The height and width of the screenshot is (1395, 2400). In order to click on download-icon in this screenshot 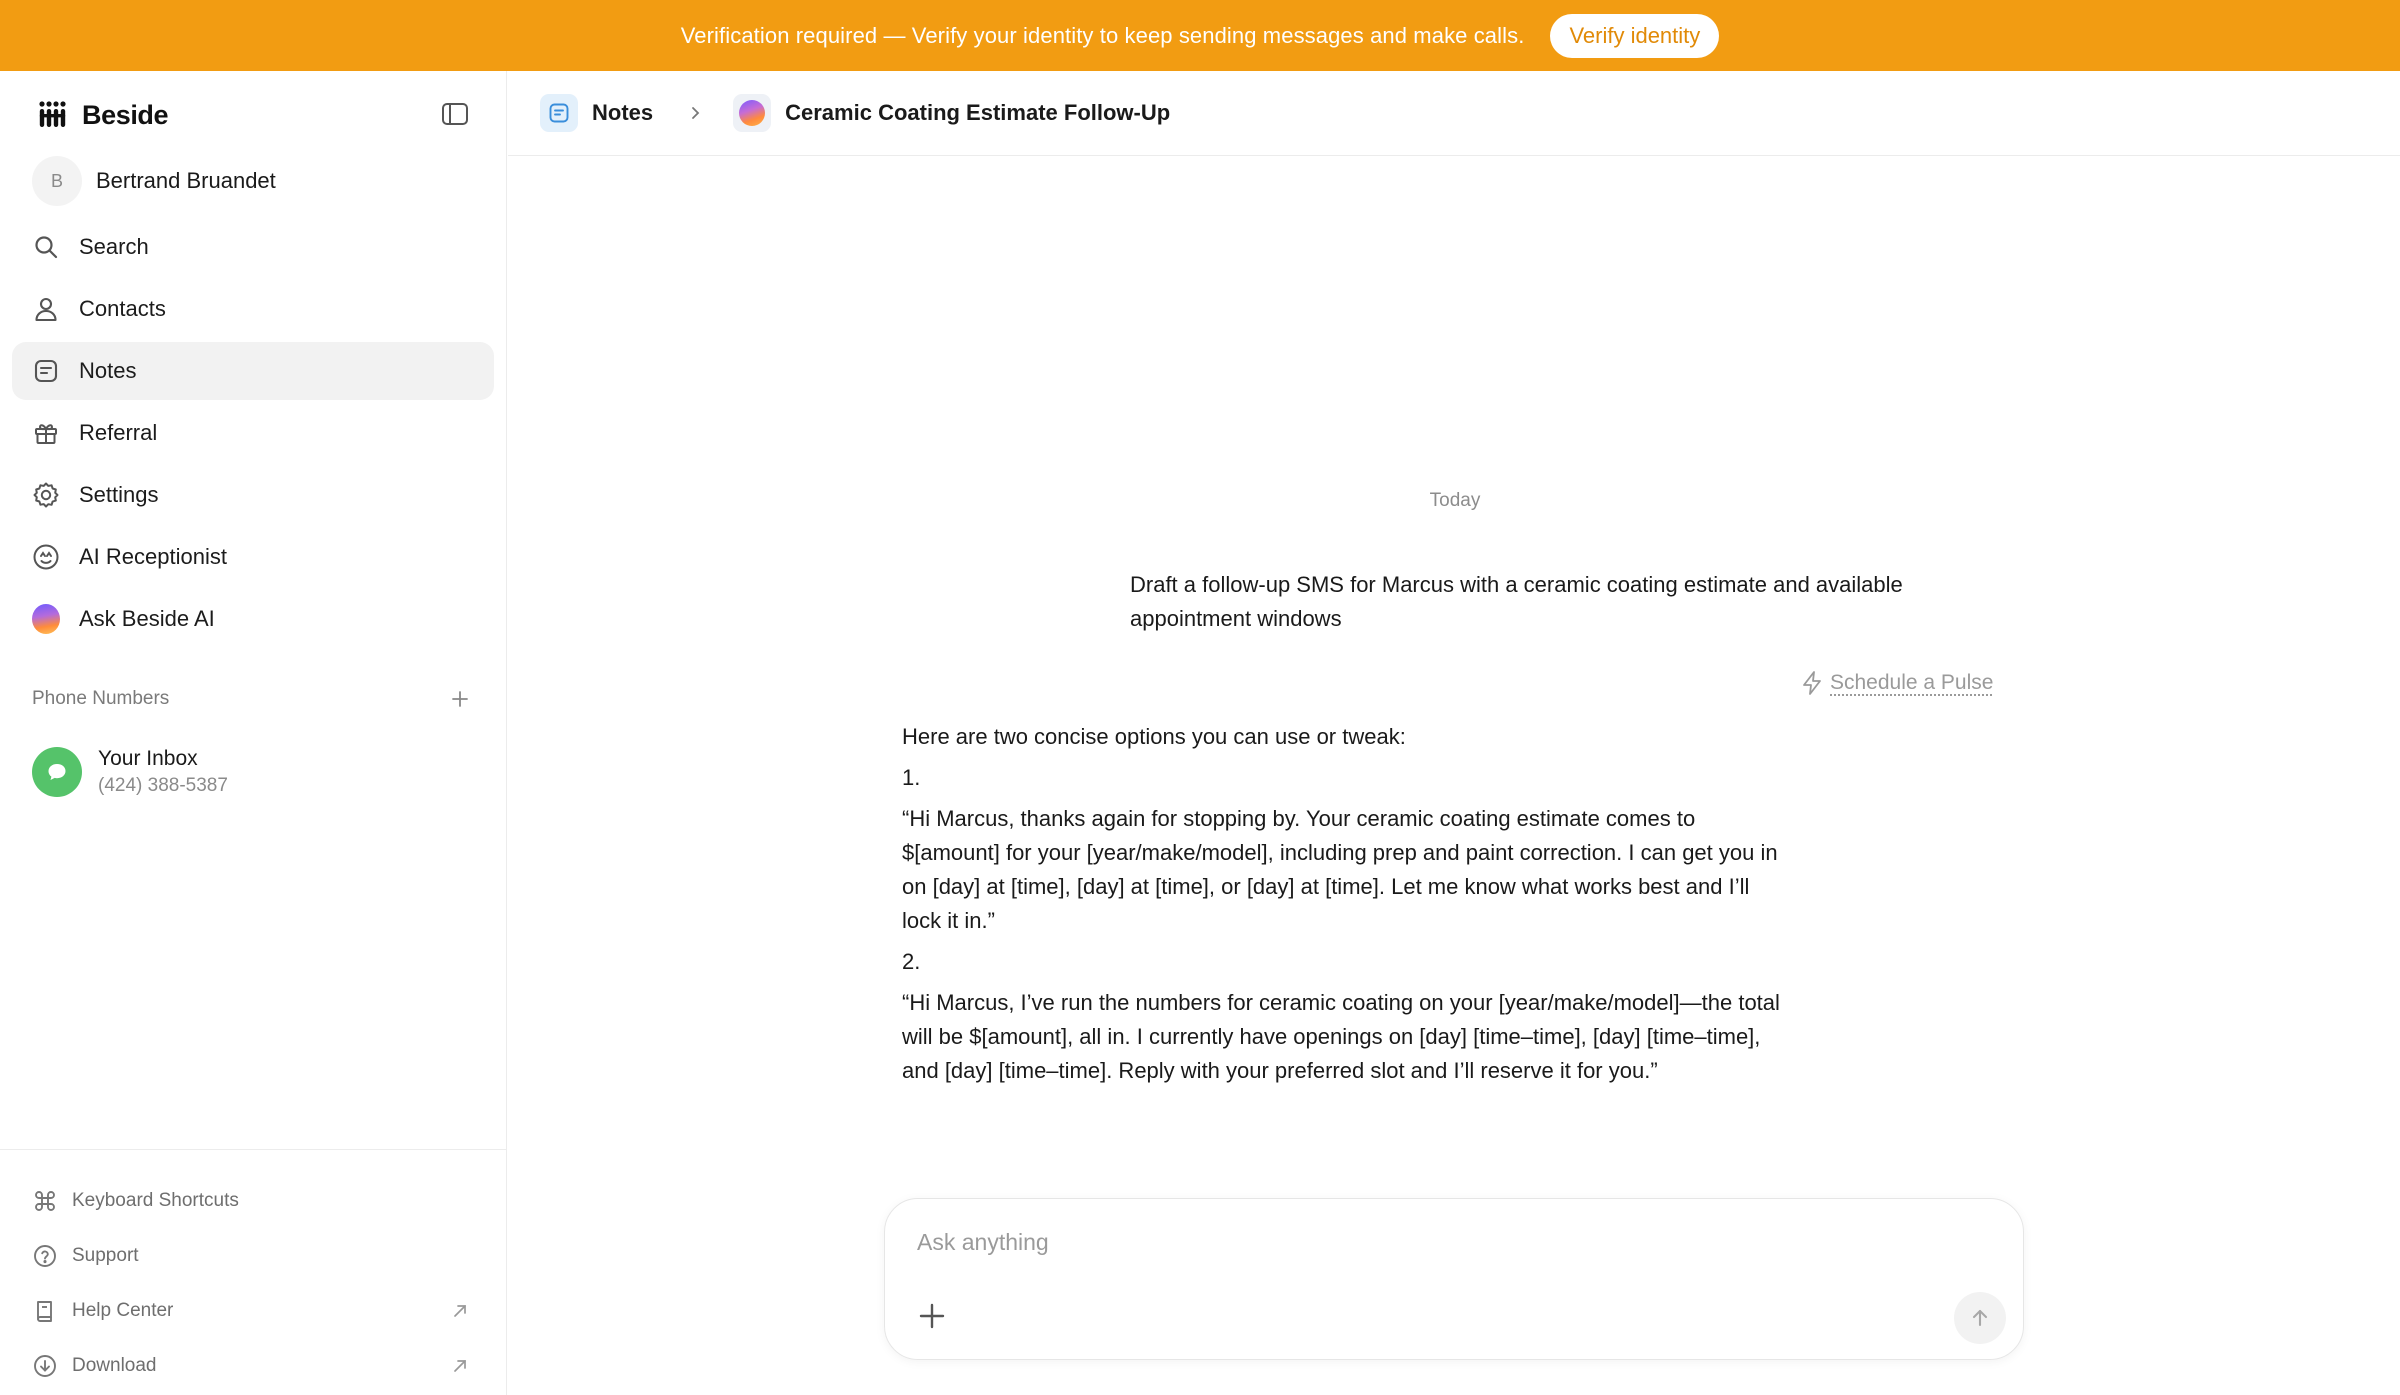, I will do `click(45, 1366)`.